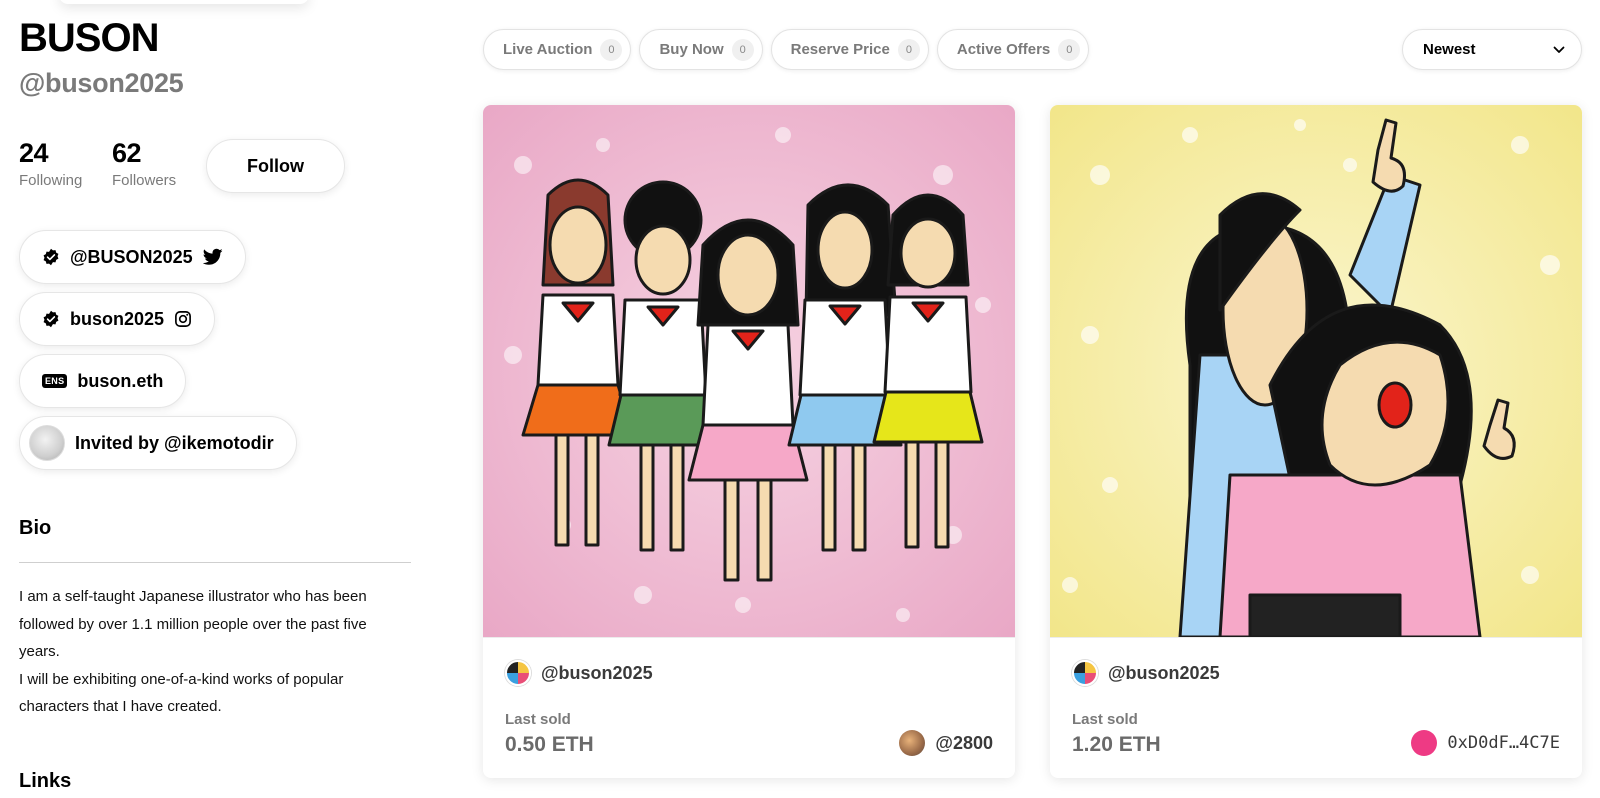  I want to click on followers-label: Followers, so click(144, 180).